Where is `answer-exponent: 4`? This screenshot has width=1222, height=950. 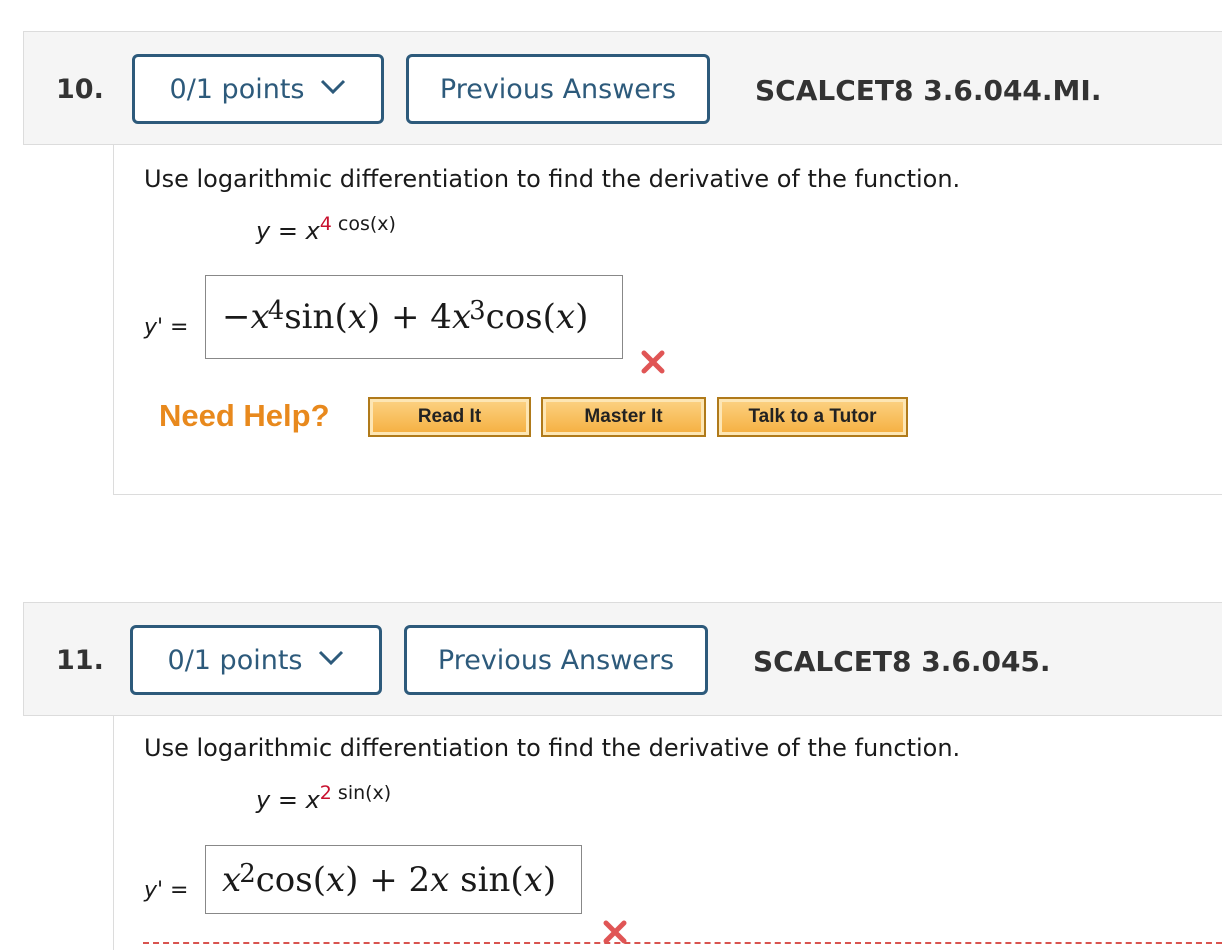 answer-exponent: 4 is located at coordinates (276, 311).